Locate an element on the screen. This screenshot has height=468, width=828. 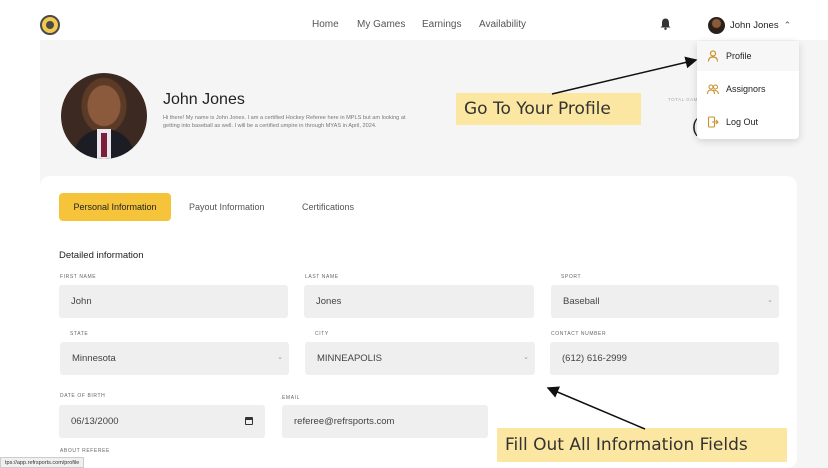
arrow-to-fields is located at coordinates (596, 408).